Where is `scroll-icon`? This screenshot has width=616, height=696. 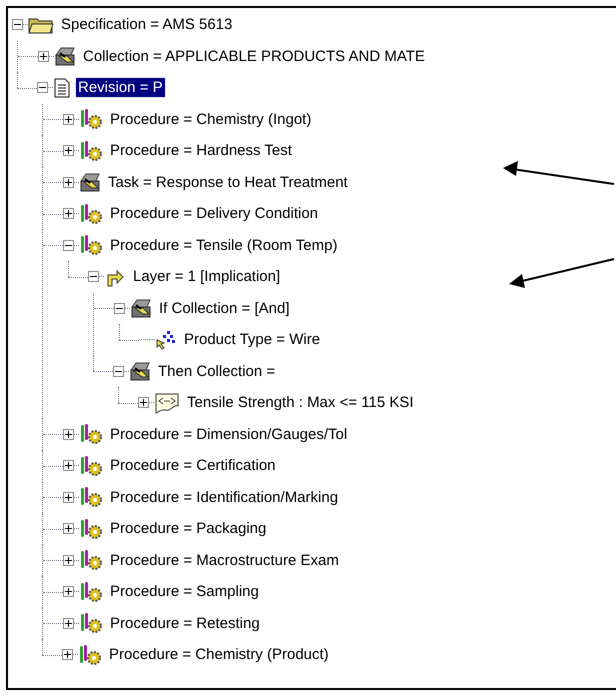
scroll-icon is located at coordinates (167, 403).